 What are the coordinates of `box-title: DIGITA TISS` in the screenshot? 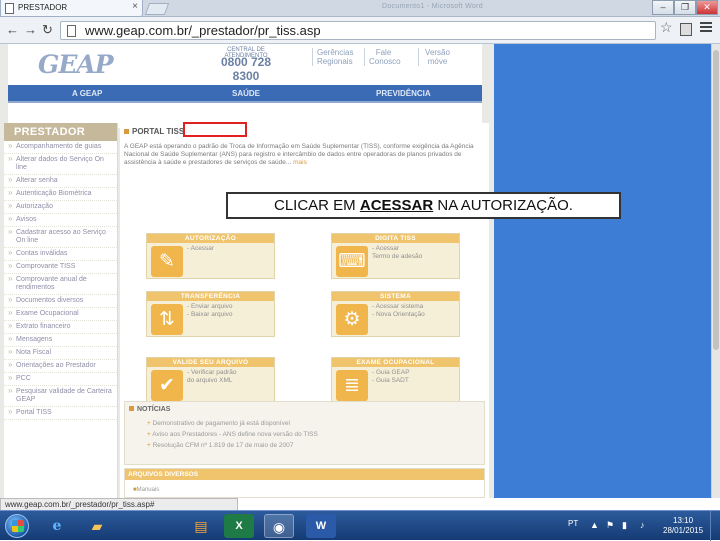 It's located at (395, 238).